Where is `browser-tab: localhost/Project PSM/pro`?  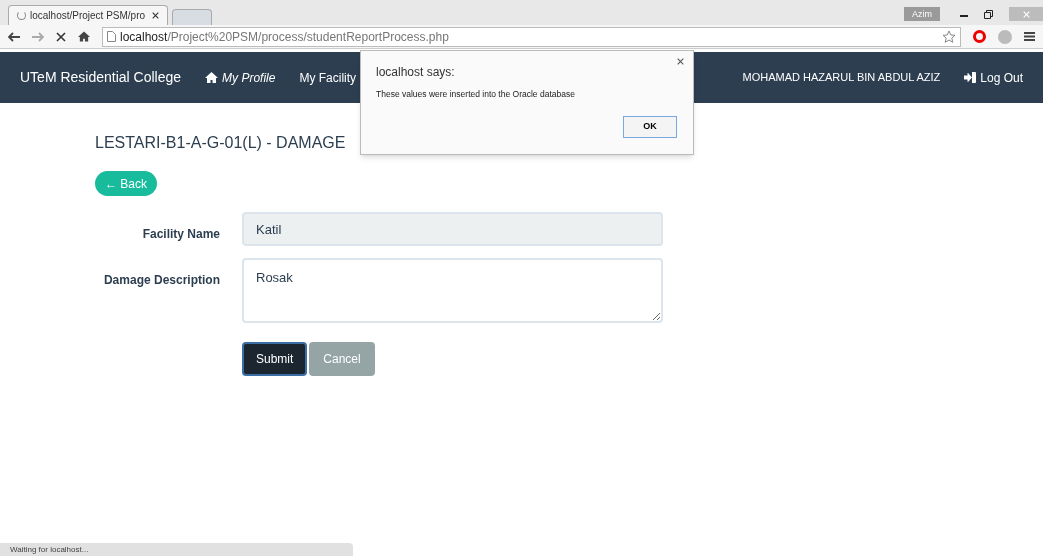
browser-tab: localhost/Project PSM/pro is located at coordinates (88, 15).